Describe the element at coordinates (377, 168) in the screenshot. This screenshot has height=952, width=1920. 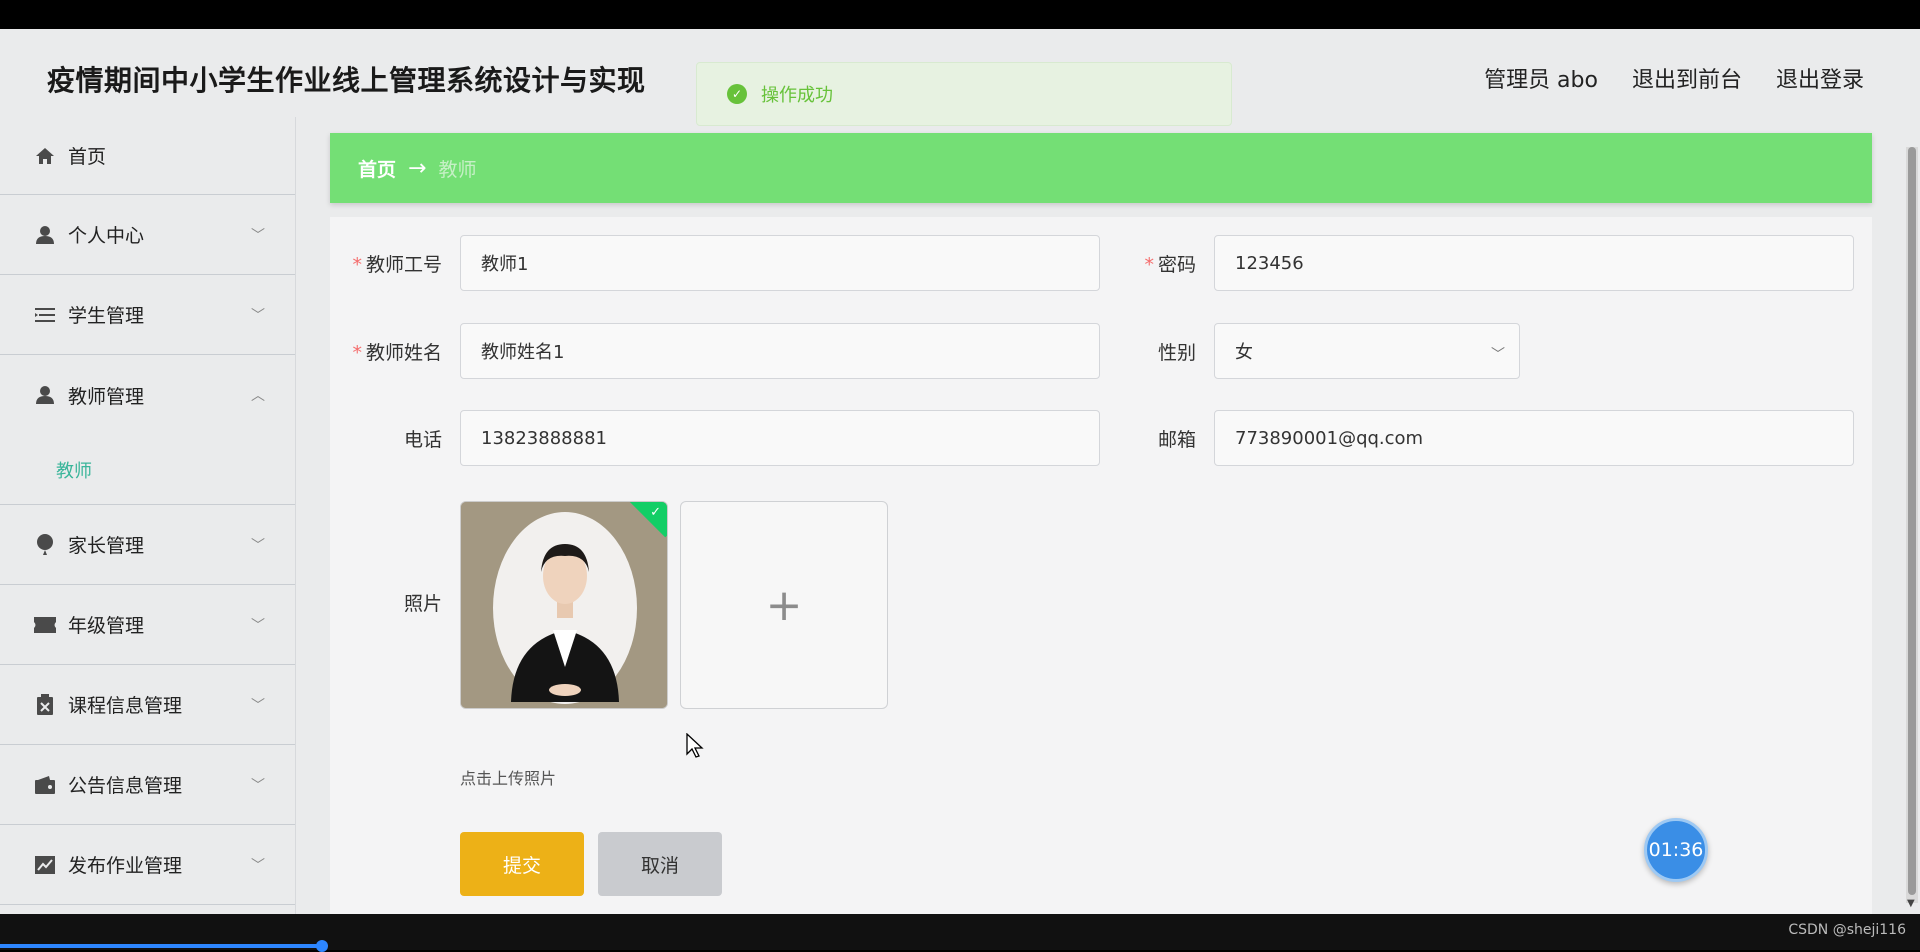
I see `breadcrumb-home: 首页` at that location.